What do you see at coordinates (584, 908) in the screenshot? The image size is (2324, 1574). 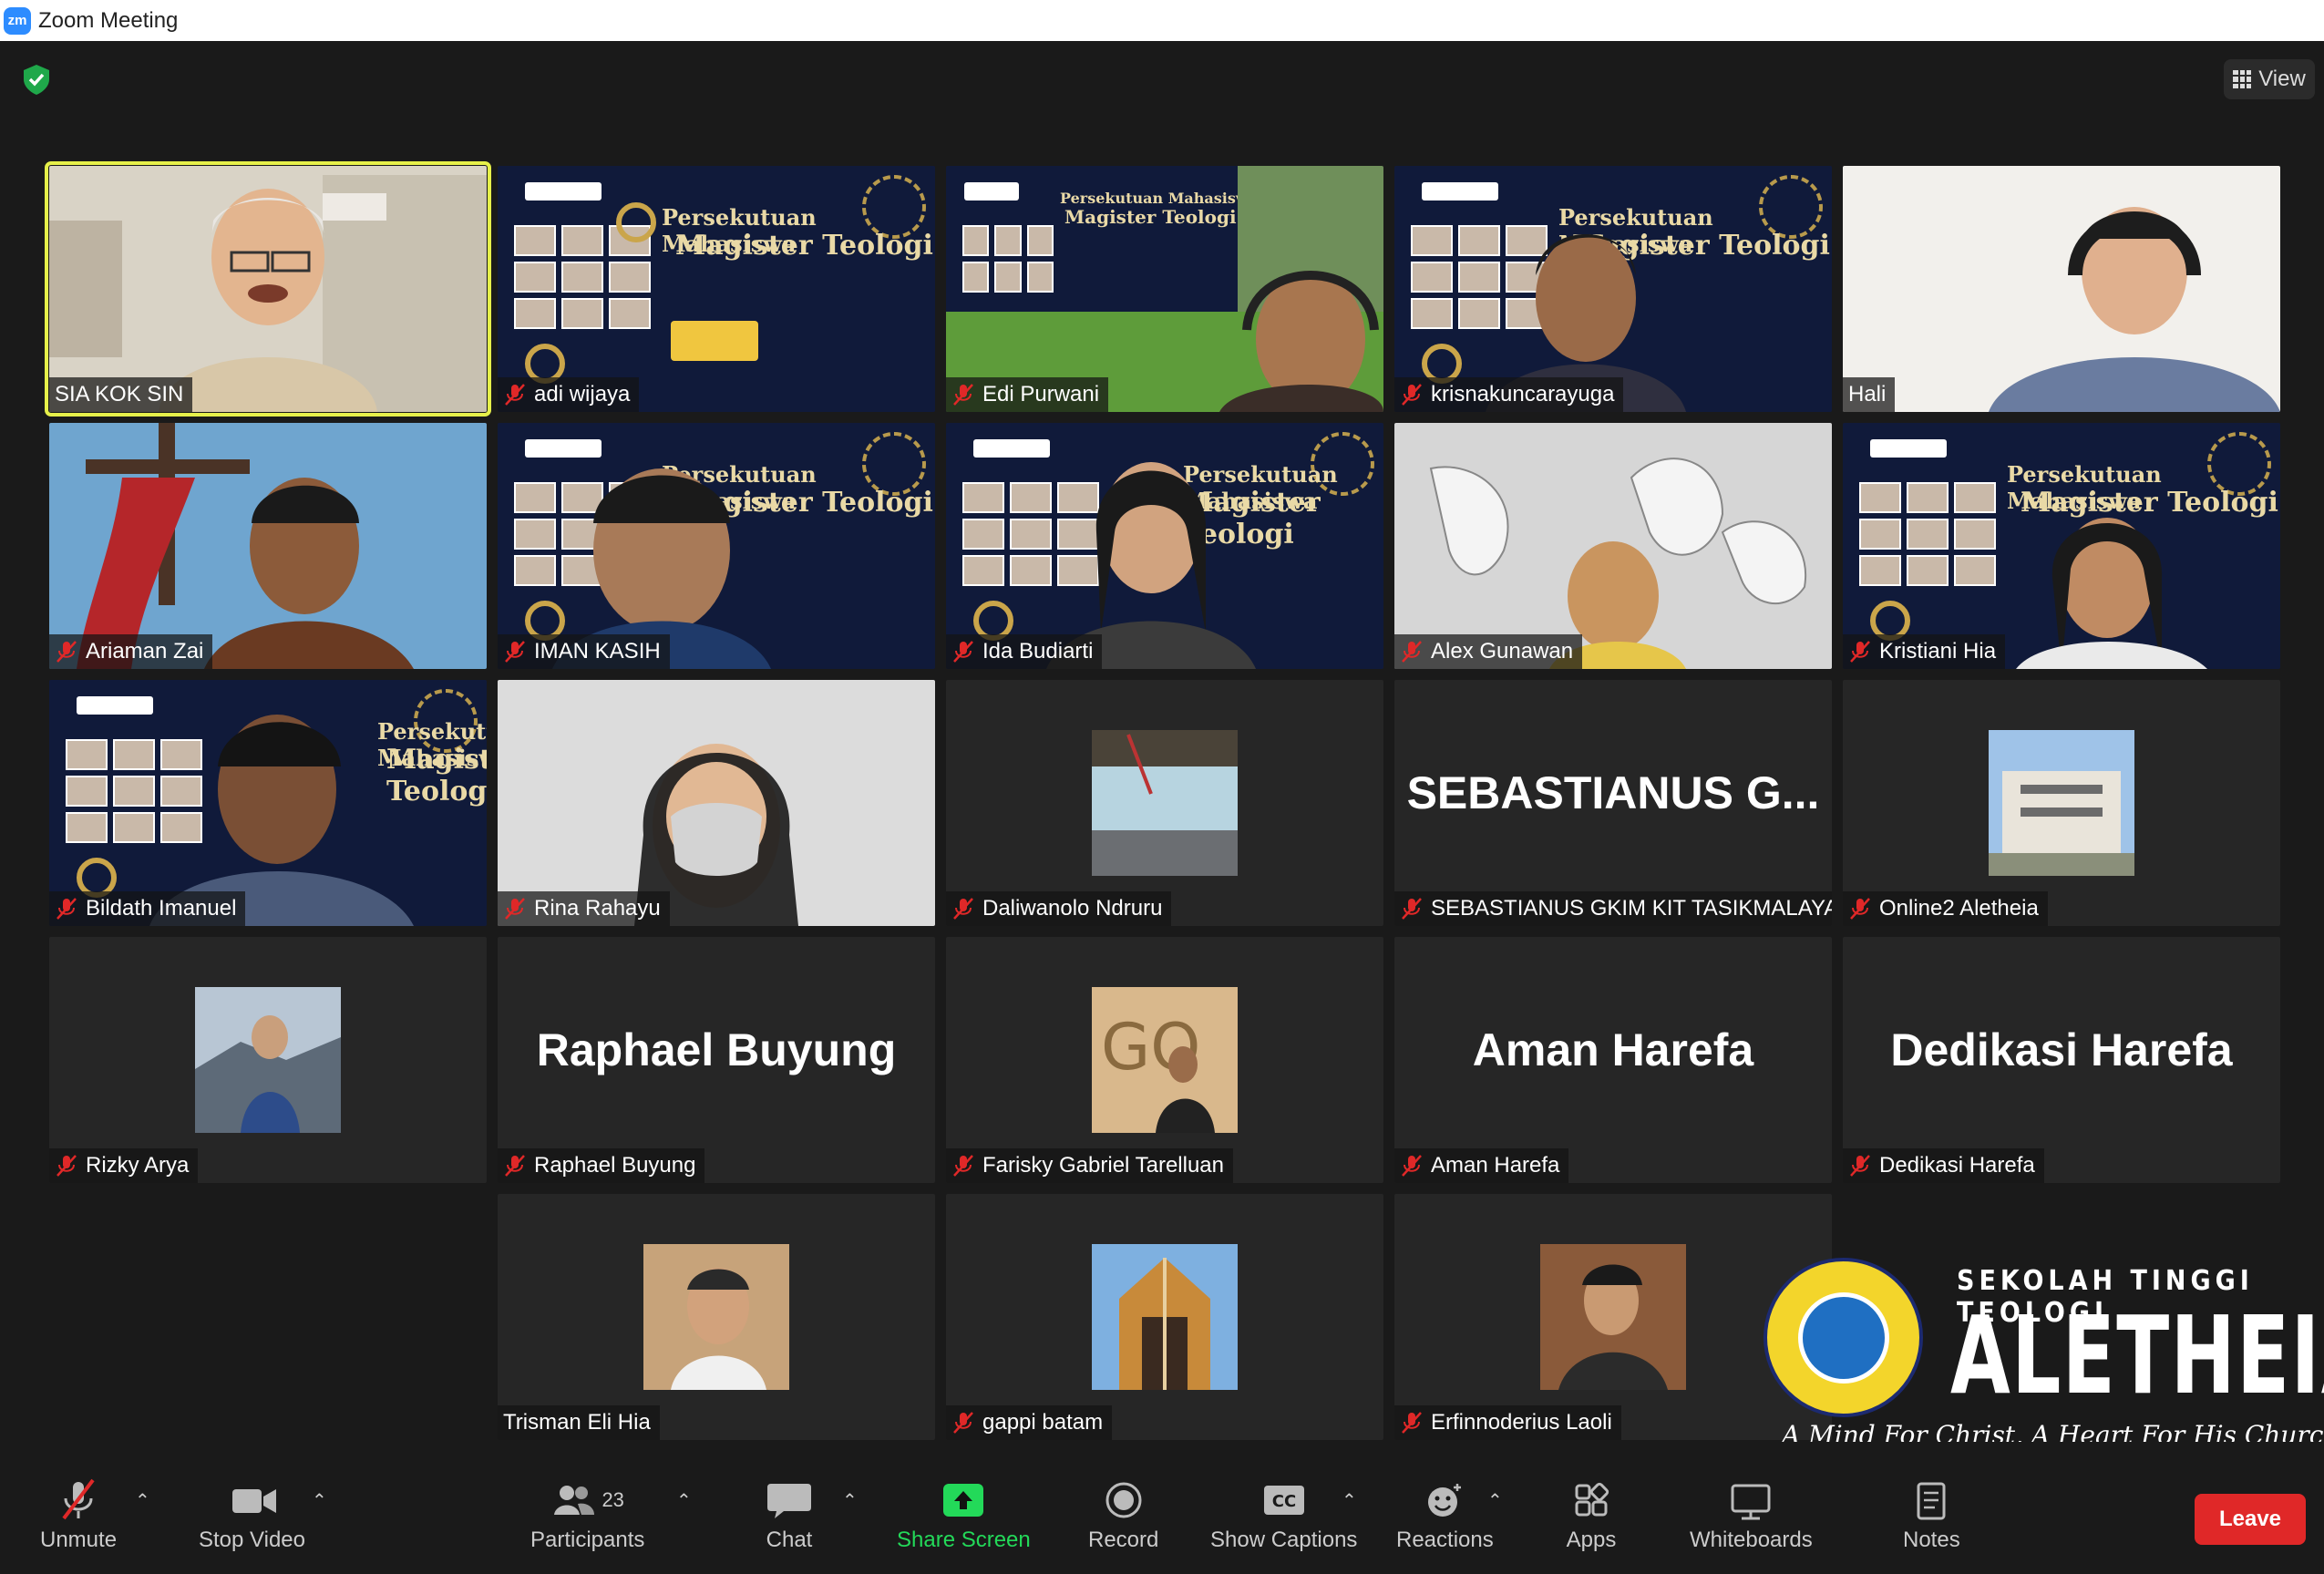 I see `participant-nameplate: Rina Rahayu` at bounding box center [584, 908].